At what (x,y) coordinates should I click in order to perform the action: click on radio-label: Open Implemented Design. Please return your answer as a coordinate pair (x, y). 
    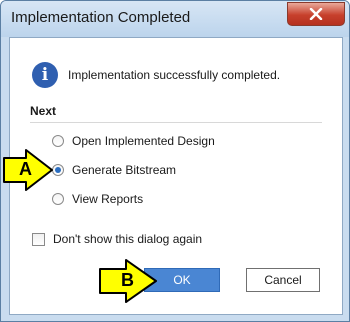
    Looking at the image, I should click on (143, 141).